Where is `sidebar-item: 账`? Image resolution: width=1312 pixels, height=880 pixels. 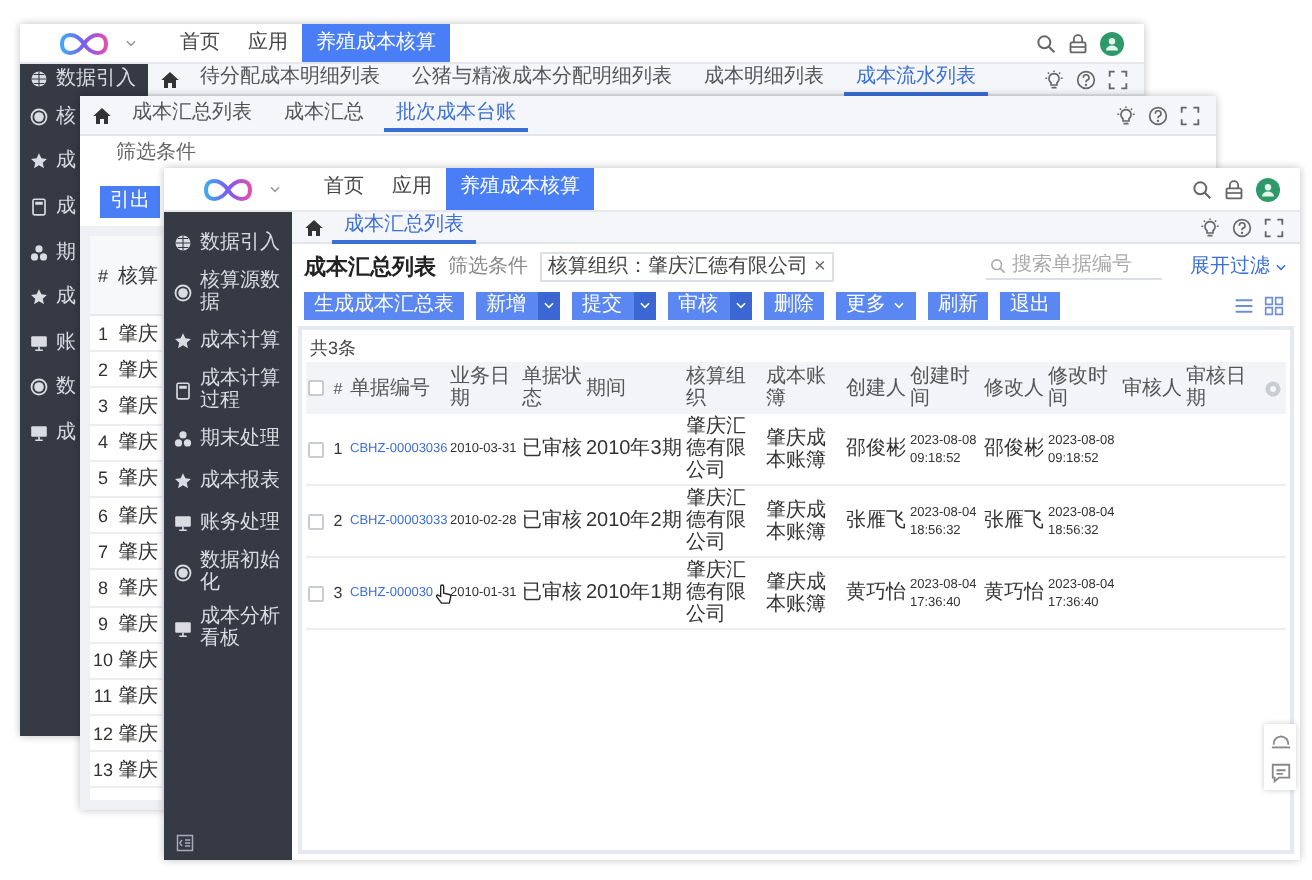 sidebar-item: 账 is located at coordinates (48, 342).